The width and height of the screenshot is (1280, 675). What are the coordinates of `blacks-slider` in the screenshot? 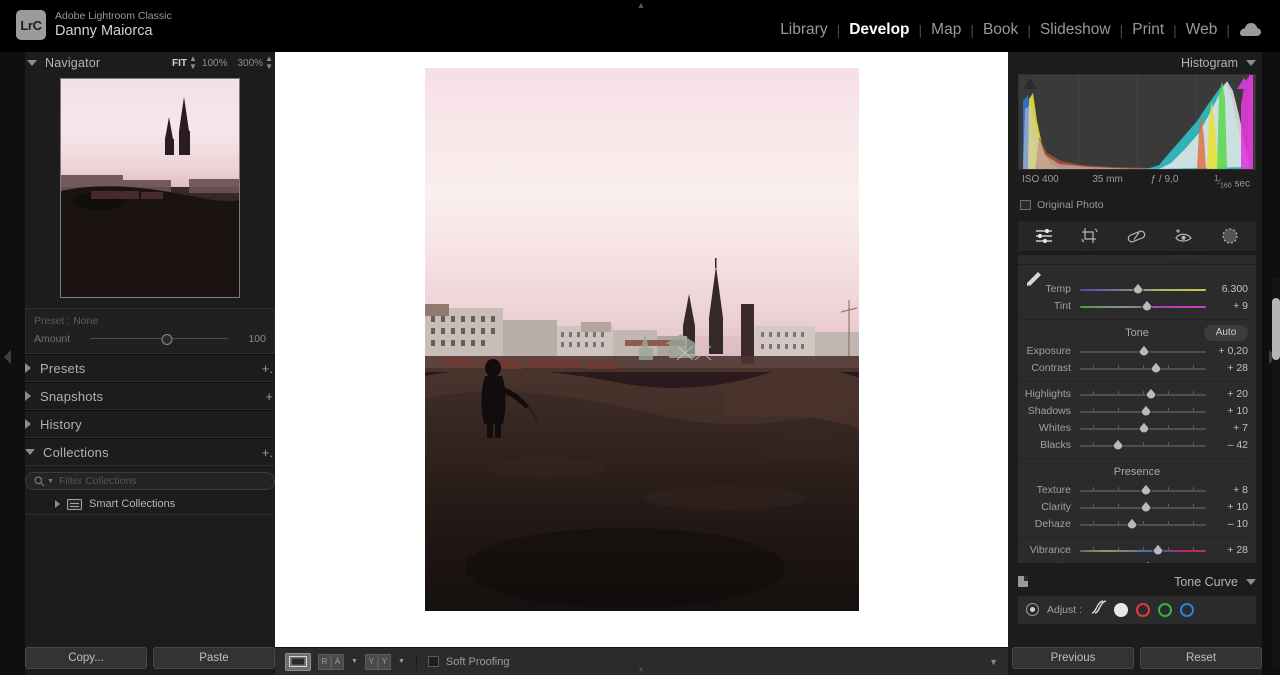 It's located at (1143, 445).